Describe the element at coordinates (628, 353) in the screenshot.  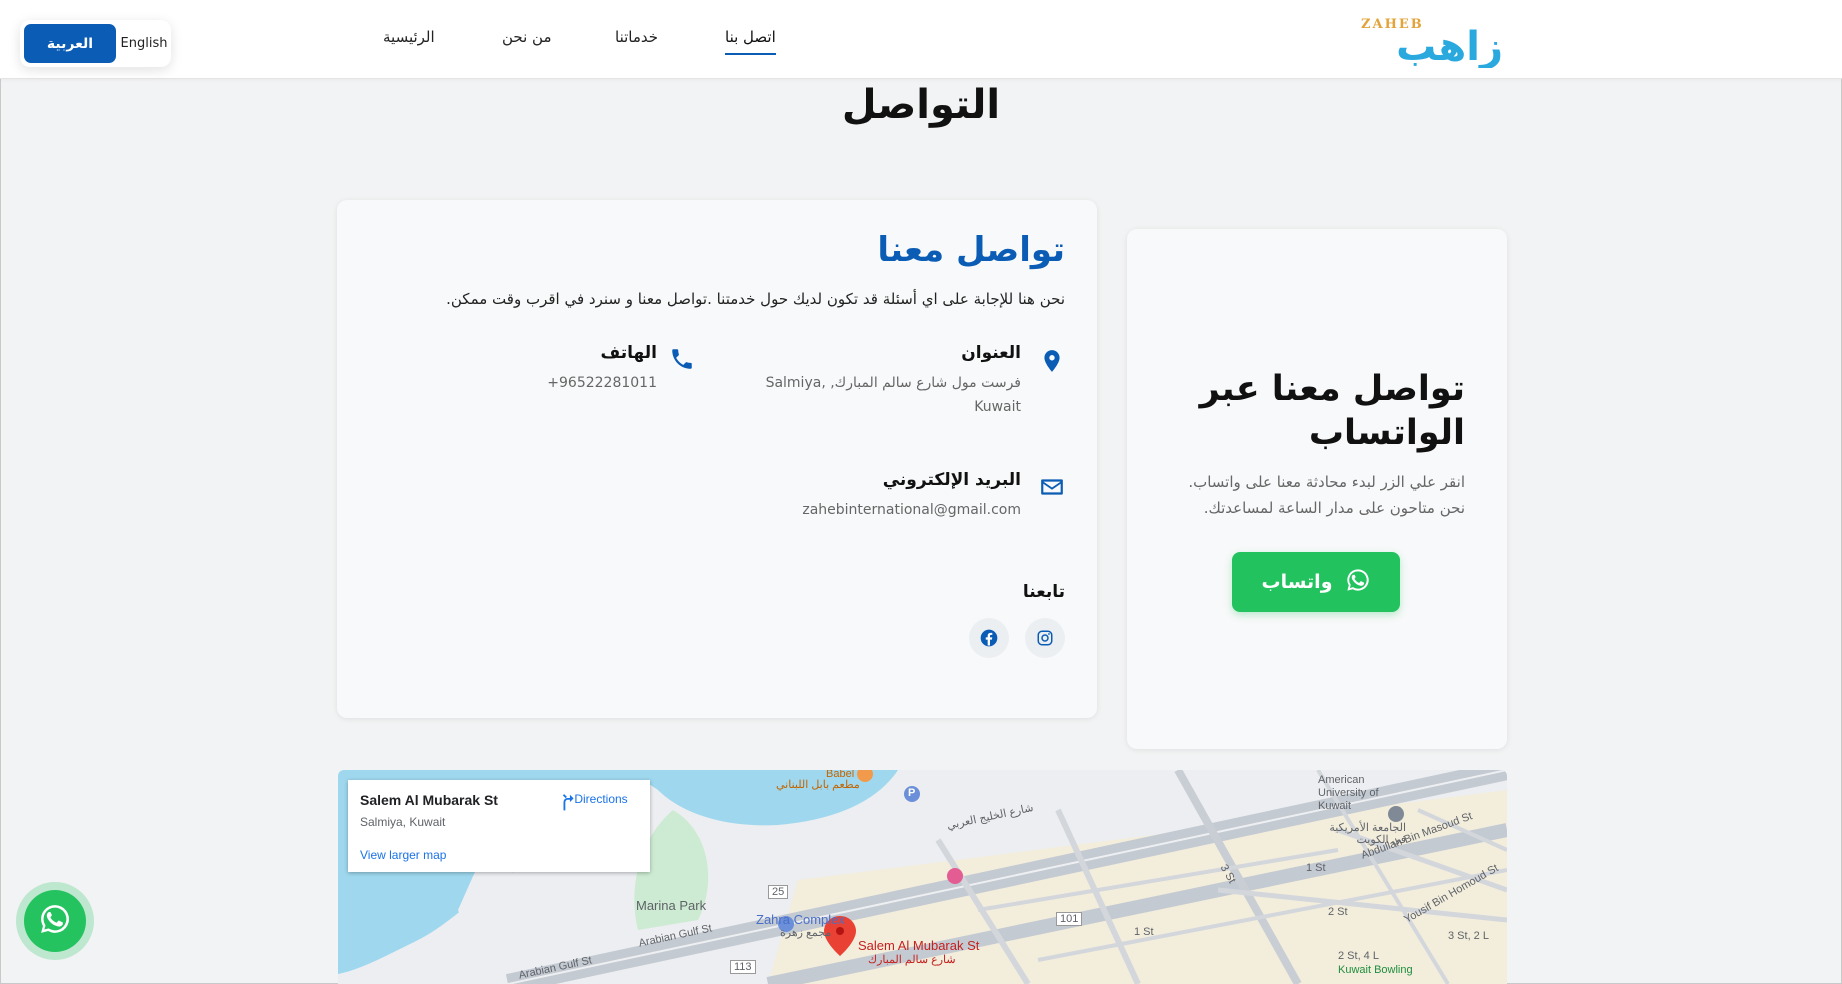
I see `phone-title: الهاتف` at that location.